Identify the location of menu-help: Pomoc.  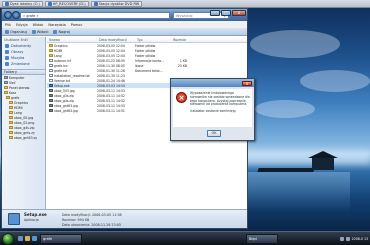
(77, 25).